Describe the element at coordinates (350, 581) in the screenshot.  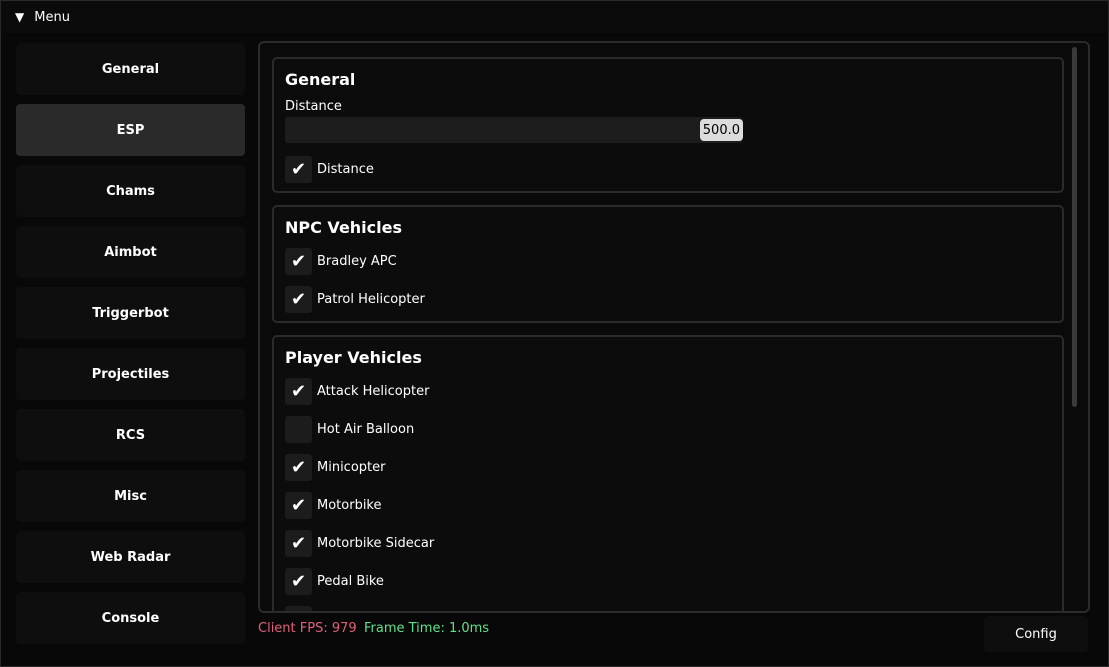
I see `pedal-bike-label: Pedal Bike` at that location.